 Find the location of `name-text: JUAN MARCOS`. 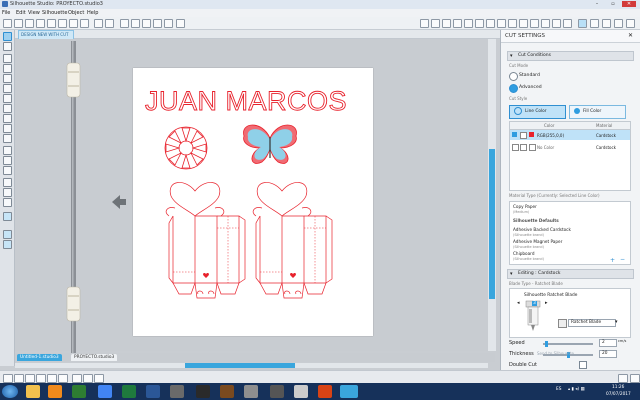

name-text: JUAN MARCOS is located at coordinates (246, 101).